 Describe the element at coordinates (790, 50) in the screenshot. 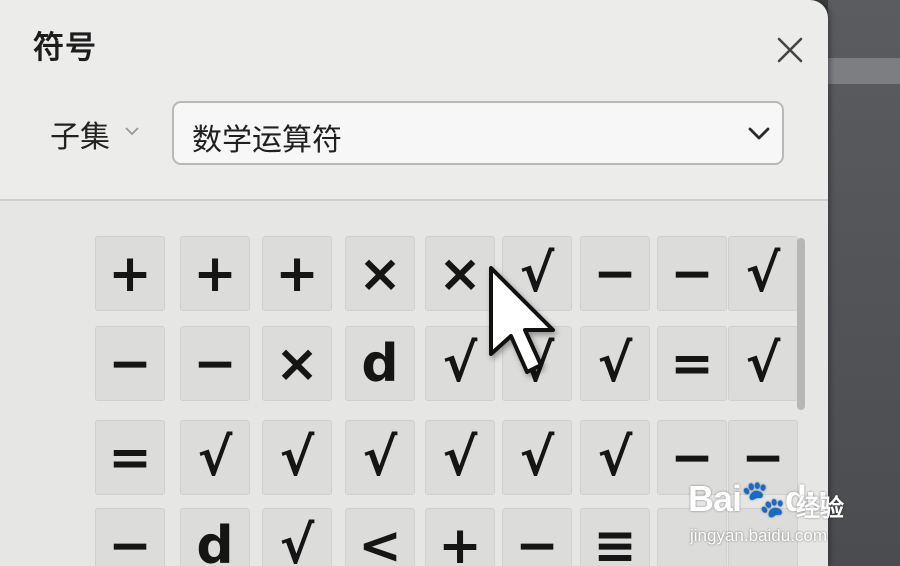

I see `close-icon` at that location.